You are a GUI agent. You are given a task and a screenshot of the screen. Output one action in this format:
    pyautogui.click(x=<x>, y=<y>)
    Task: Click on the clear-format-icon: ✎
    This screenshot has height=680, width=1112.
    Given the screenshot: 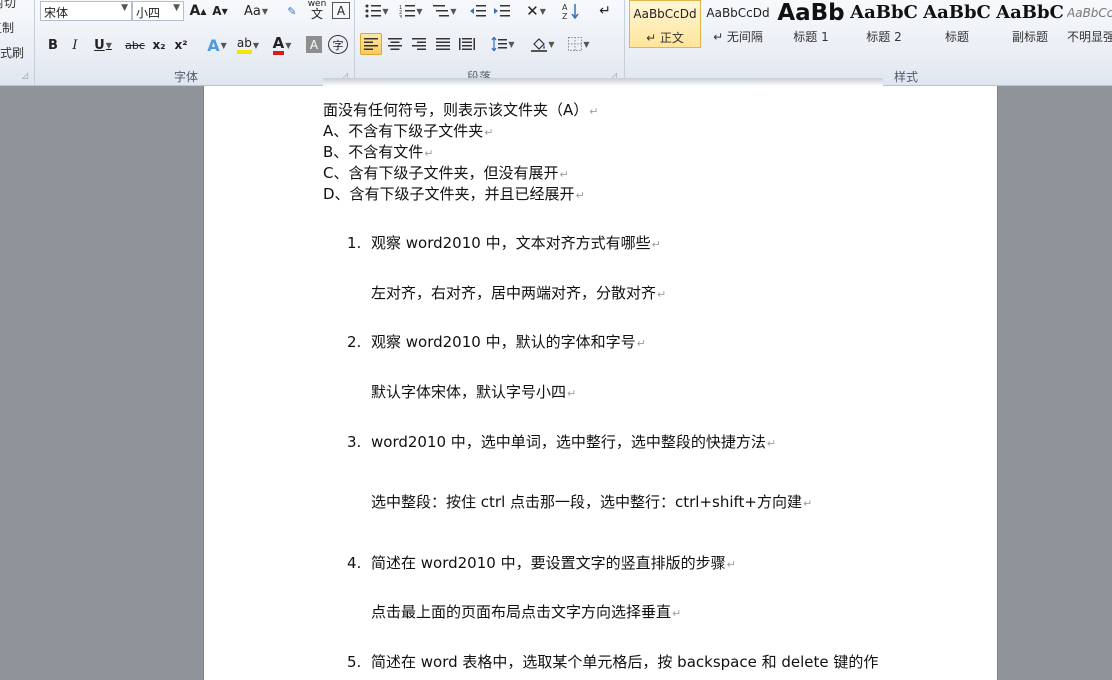 What is the action you would take?
    pyautogui.click(x=292, y=11)
    